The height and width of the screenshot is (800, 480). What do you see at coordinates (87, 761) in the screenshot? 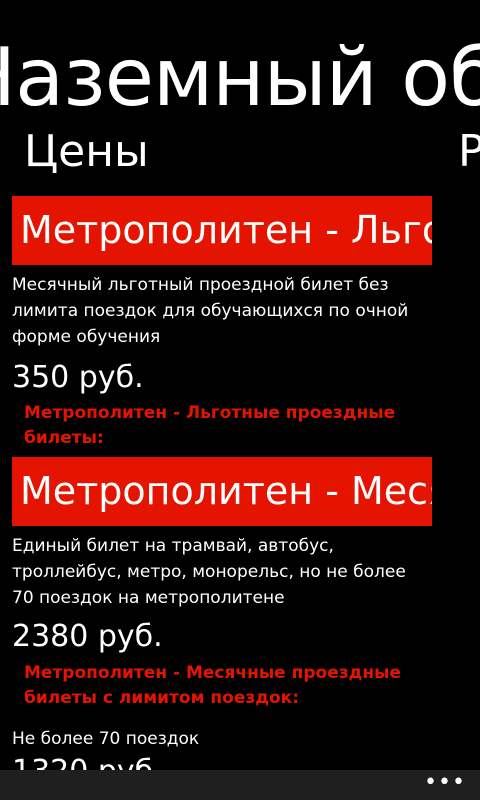
I see `ticket-price: 1320 руб.` at bounding box center [87, 761].